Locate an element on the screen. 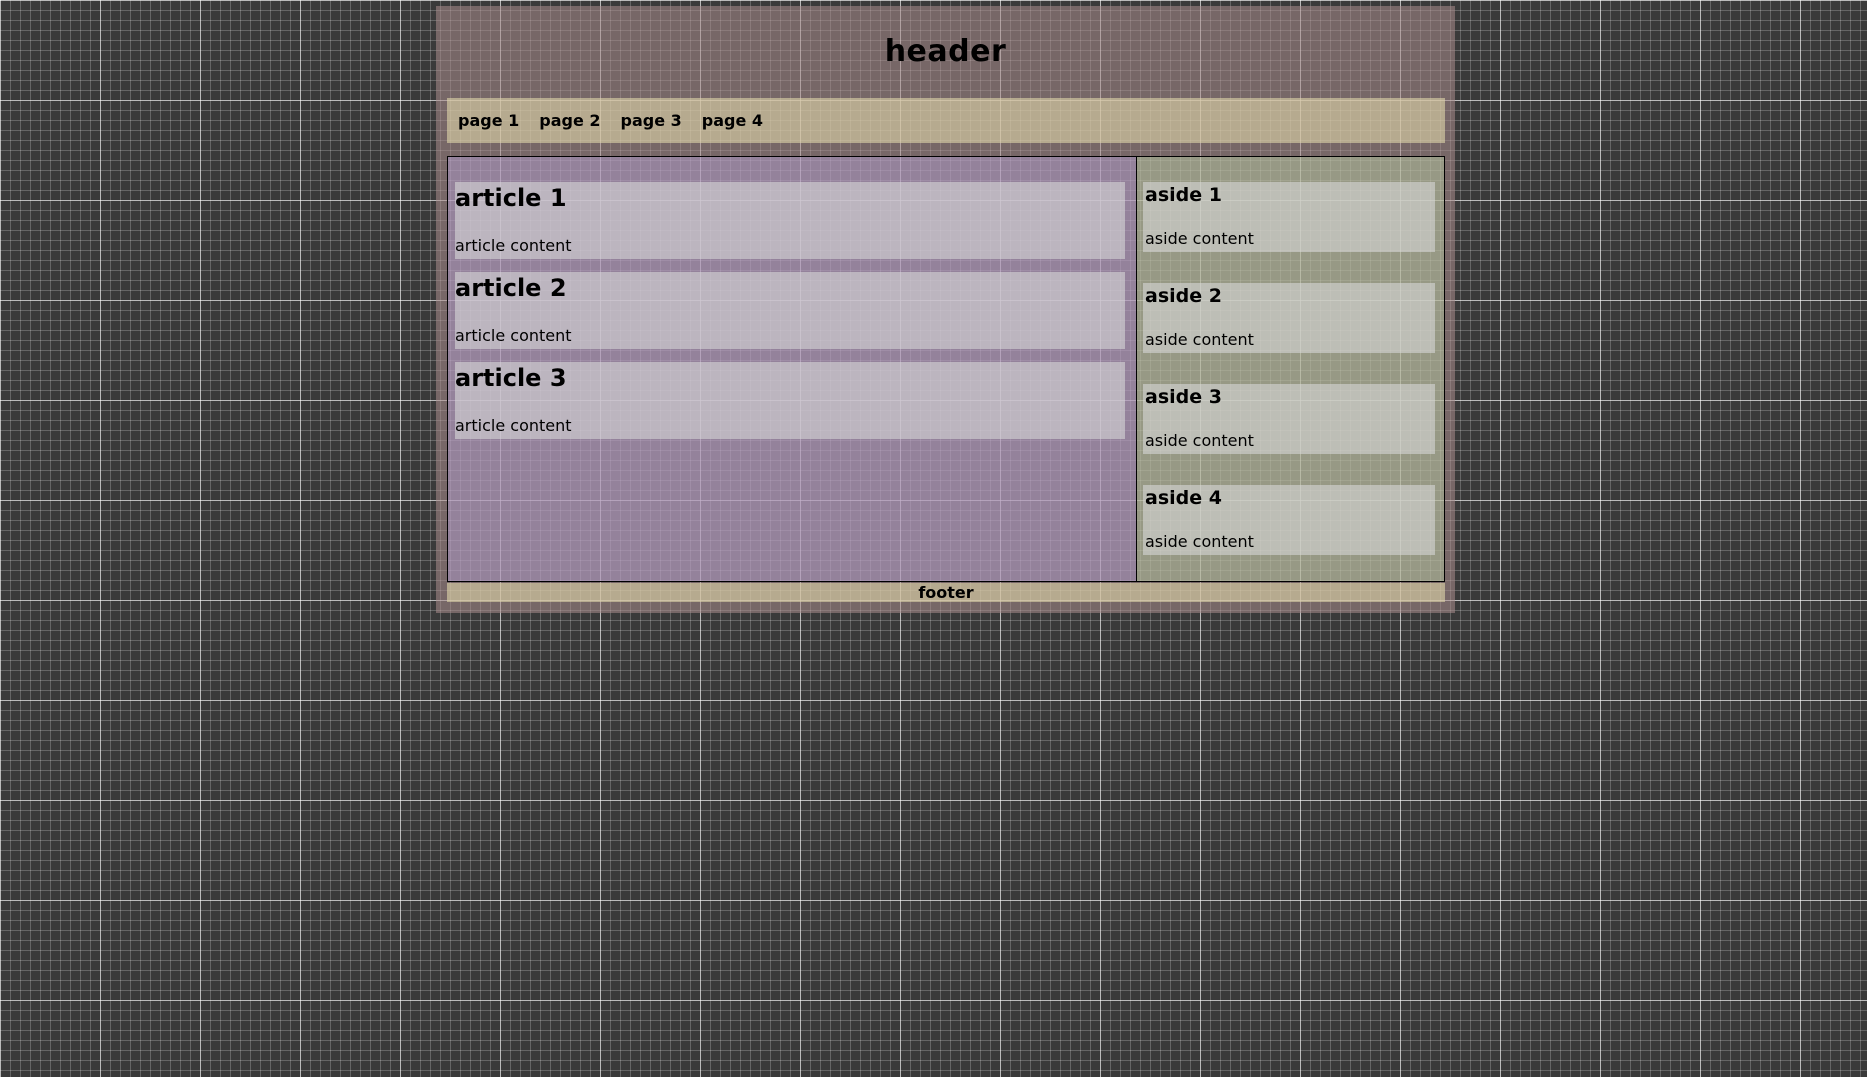 This screenshot has width=1867, height=1077. page-footer: footer is located at coordinates (946, 592).